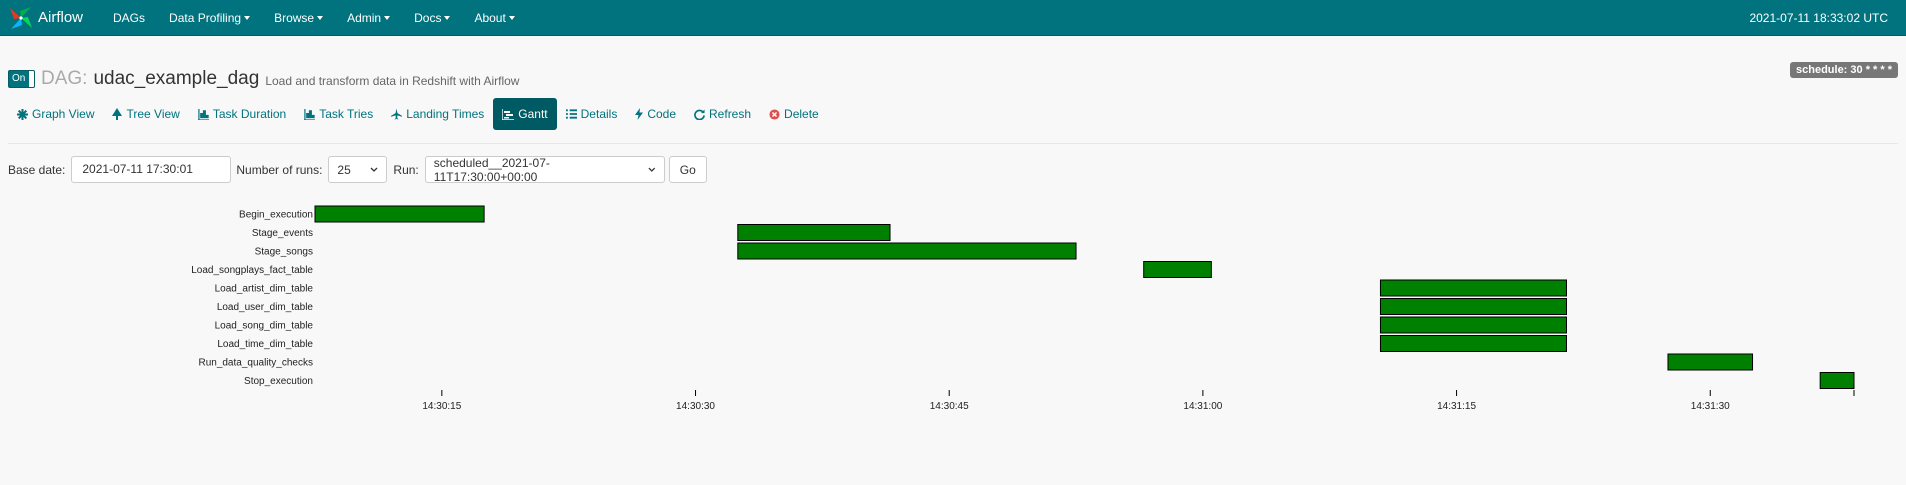 The image size is (1906, 485). Describe the element at coordinates (117, 114) in the screenshot. I see `tree-icon` at that location.